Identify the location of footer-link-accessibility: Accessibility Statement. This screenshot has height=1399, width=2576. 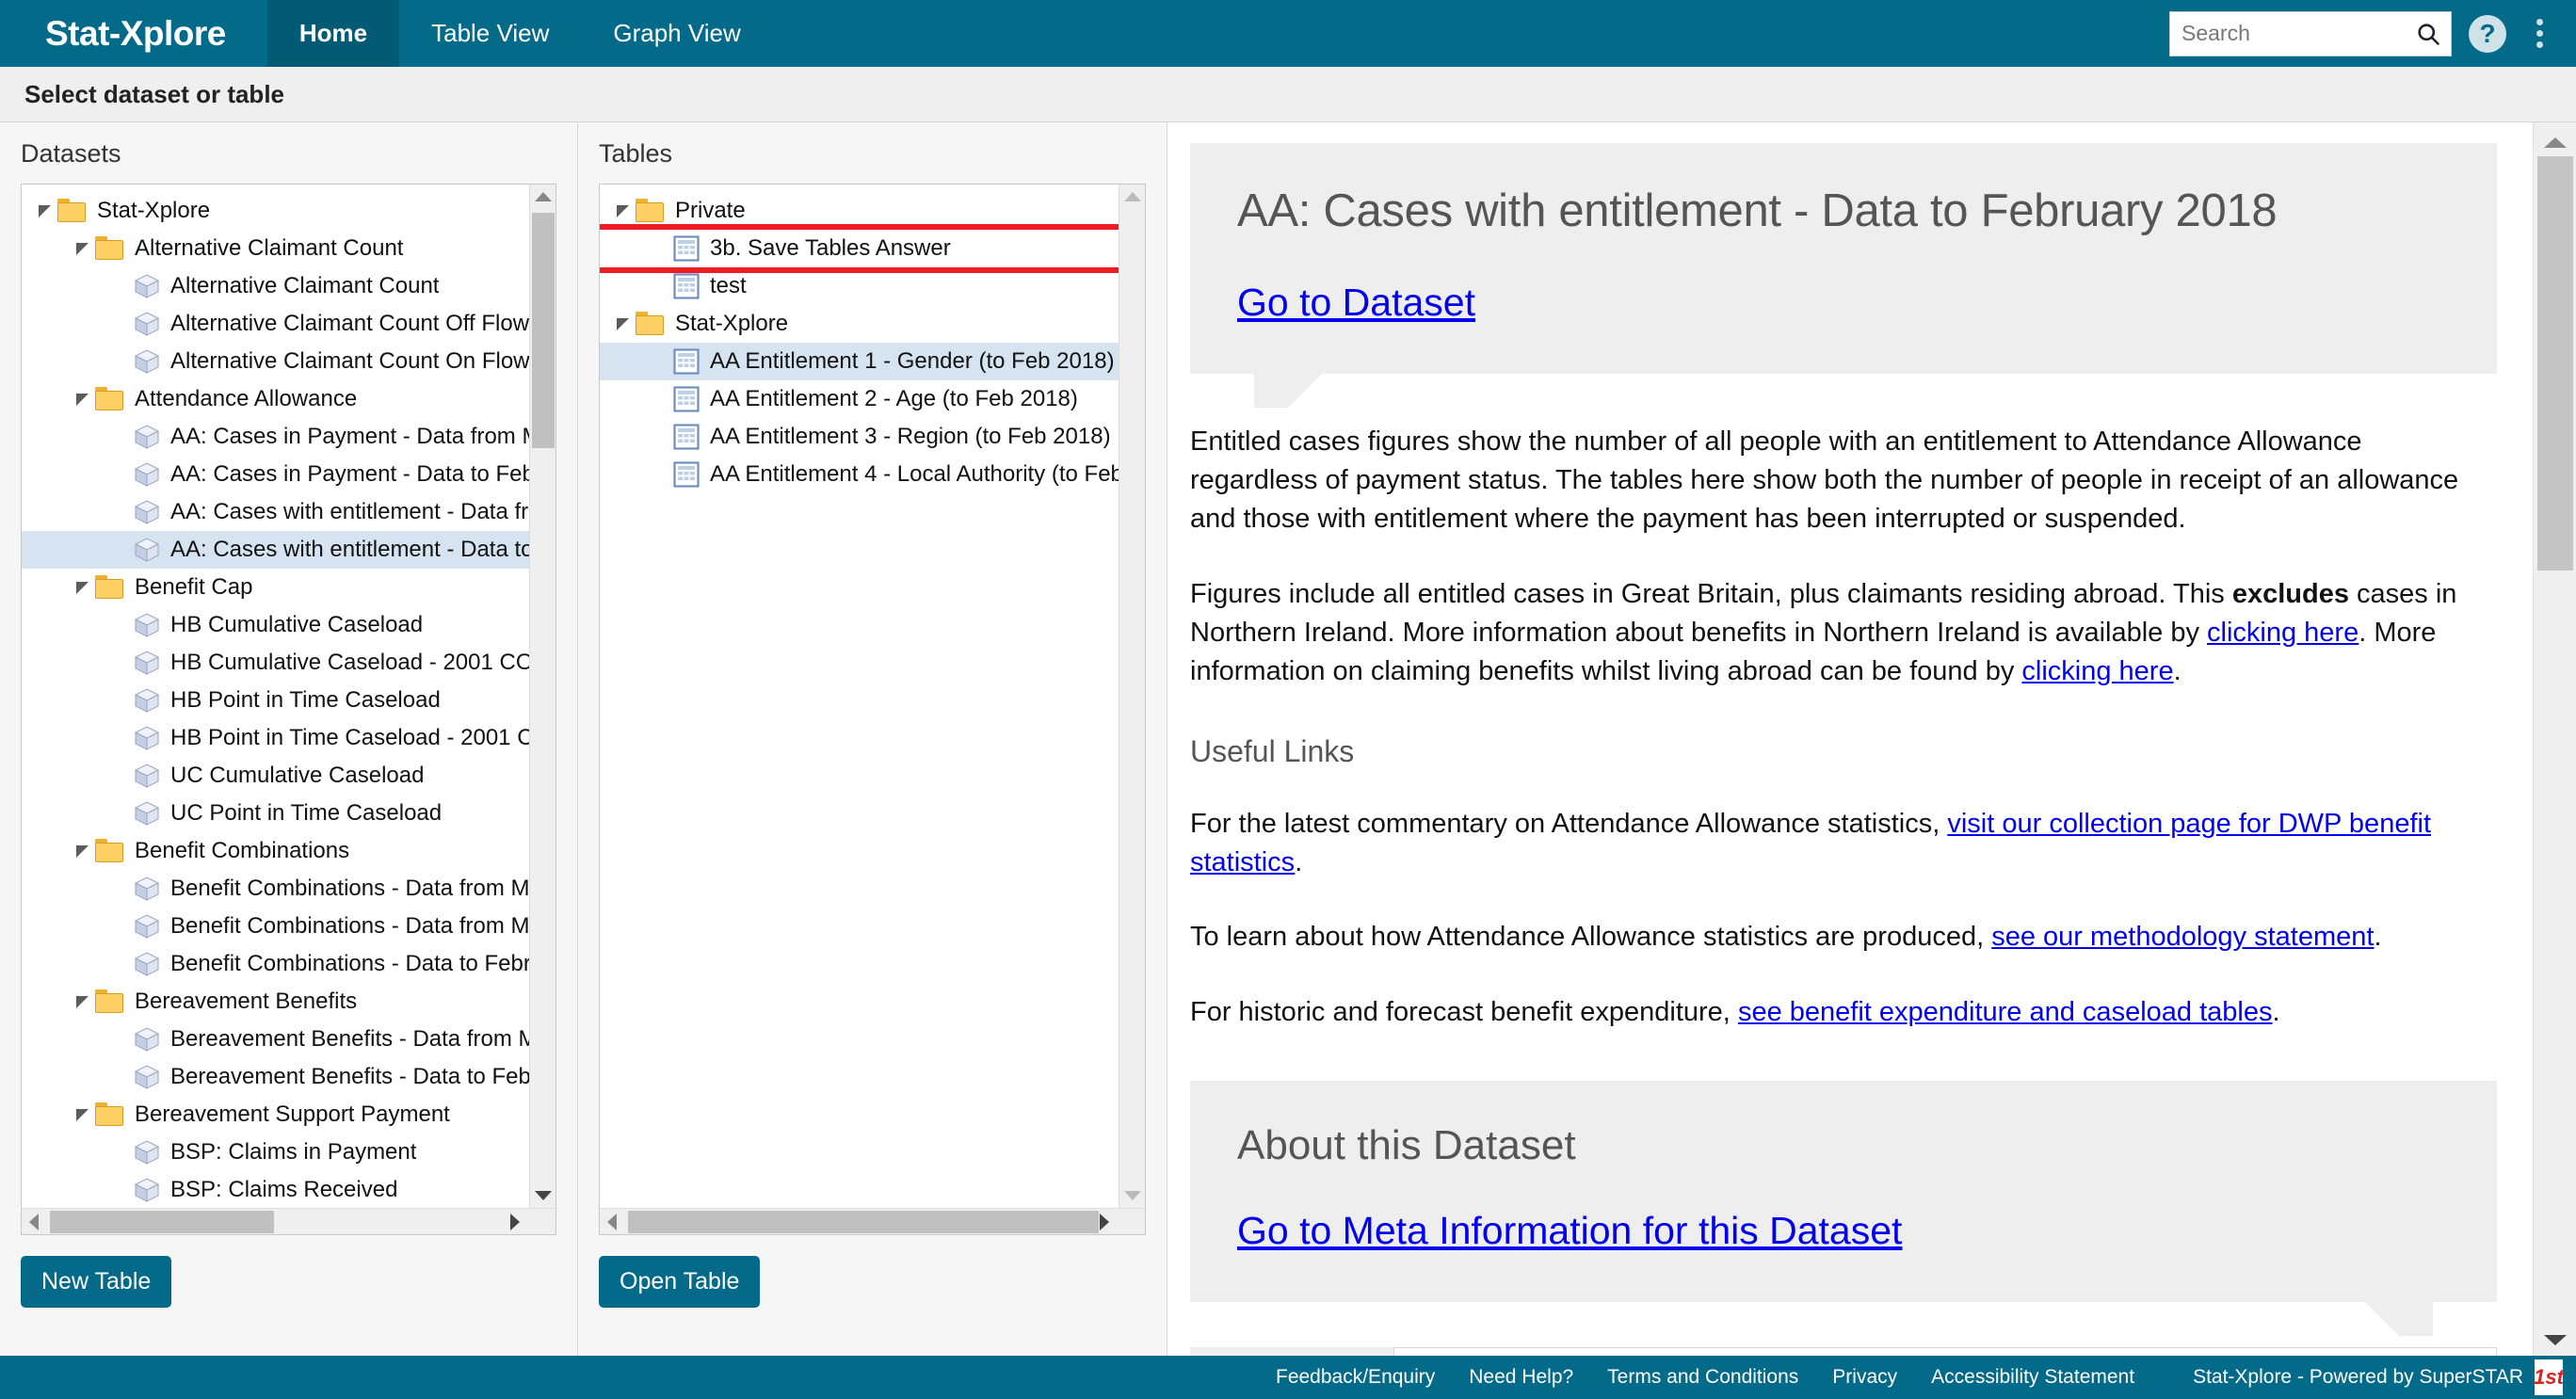
(2032, 1377).